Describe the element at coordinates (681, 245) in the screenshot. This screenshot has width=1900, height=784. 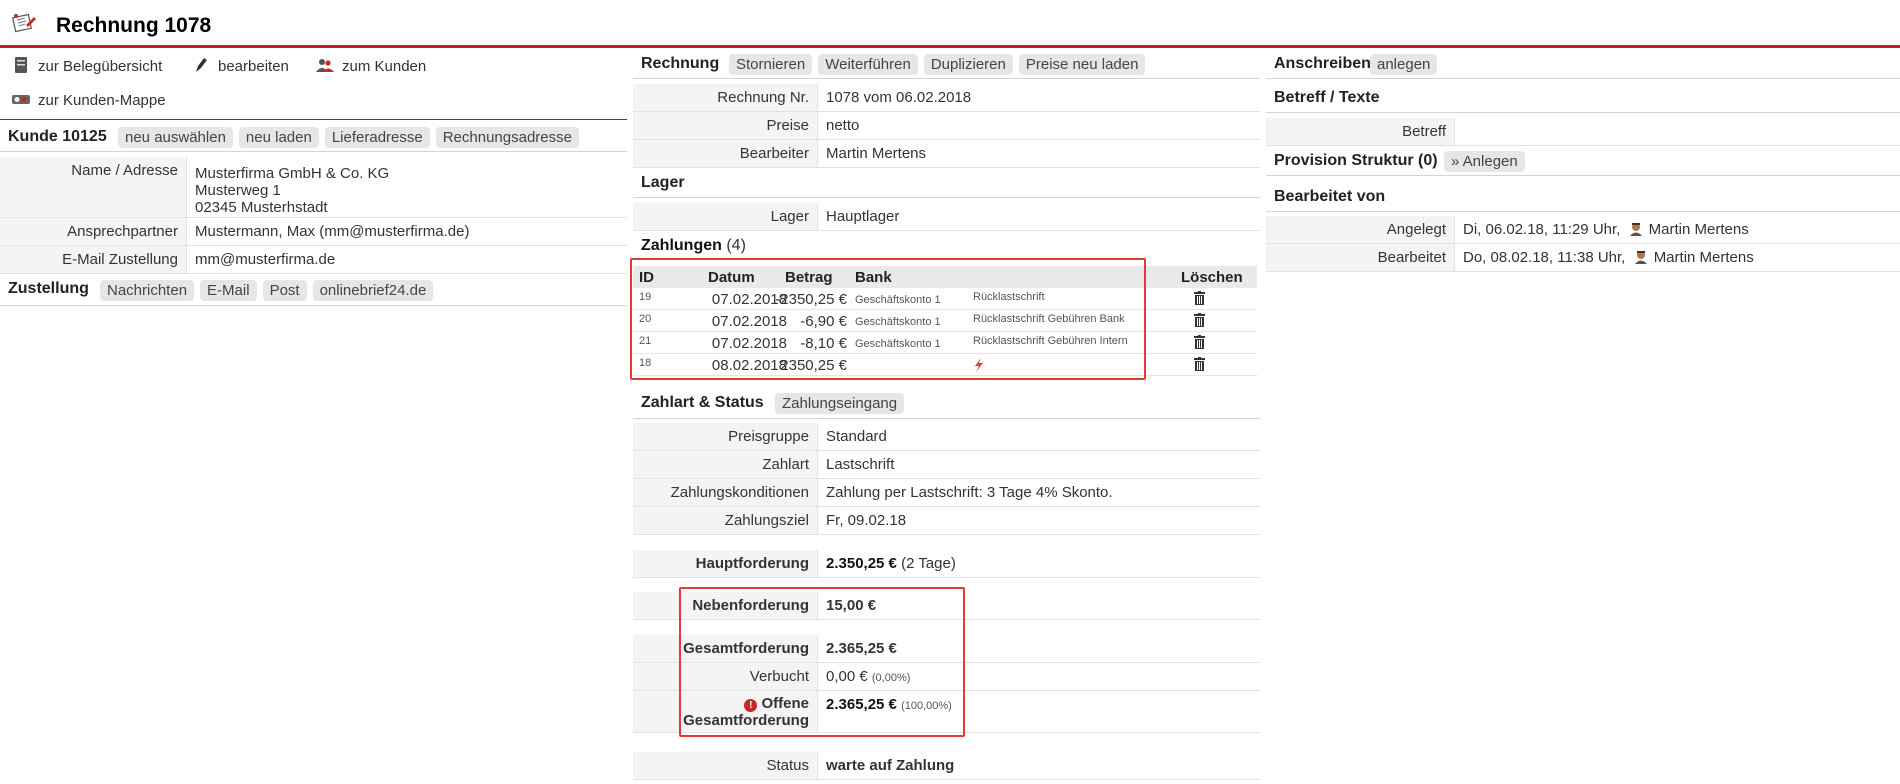
I see `payments-heading-label: Zahlungen` at that location.